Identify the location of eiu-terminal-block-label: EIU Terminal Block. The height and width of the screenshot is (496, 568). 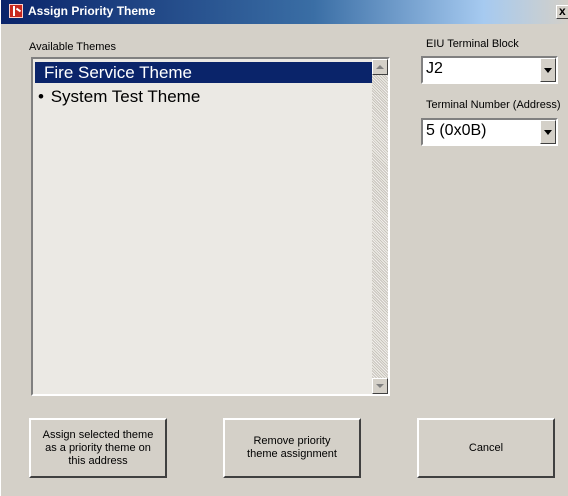
(472, 44).